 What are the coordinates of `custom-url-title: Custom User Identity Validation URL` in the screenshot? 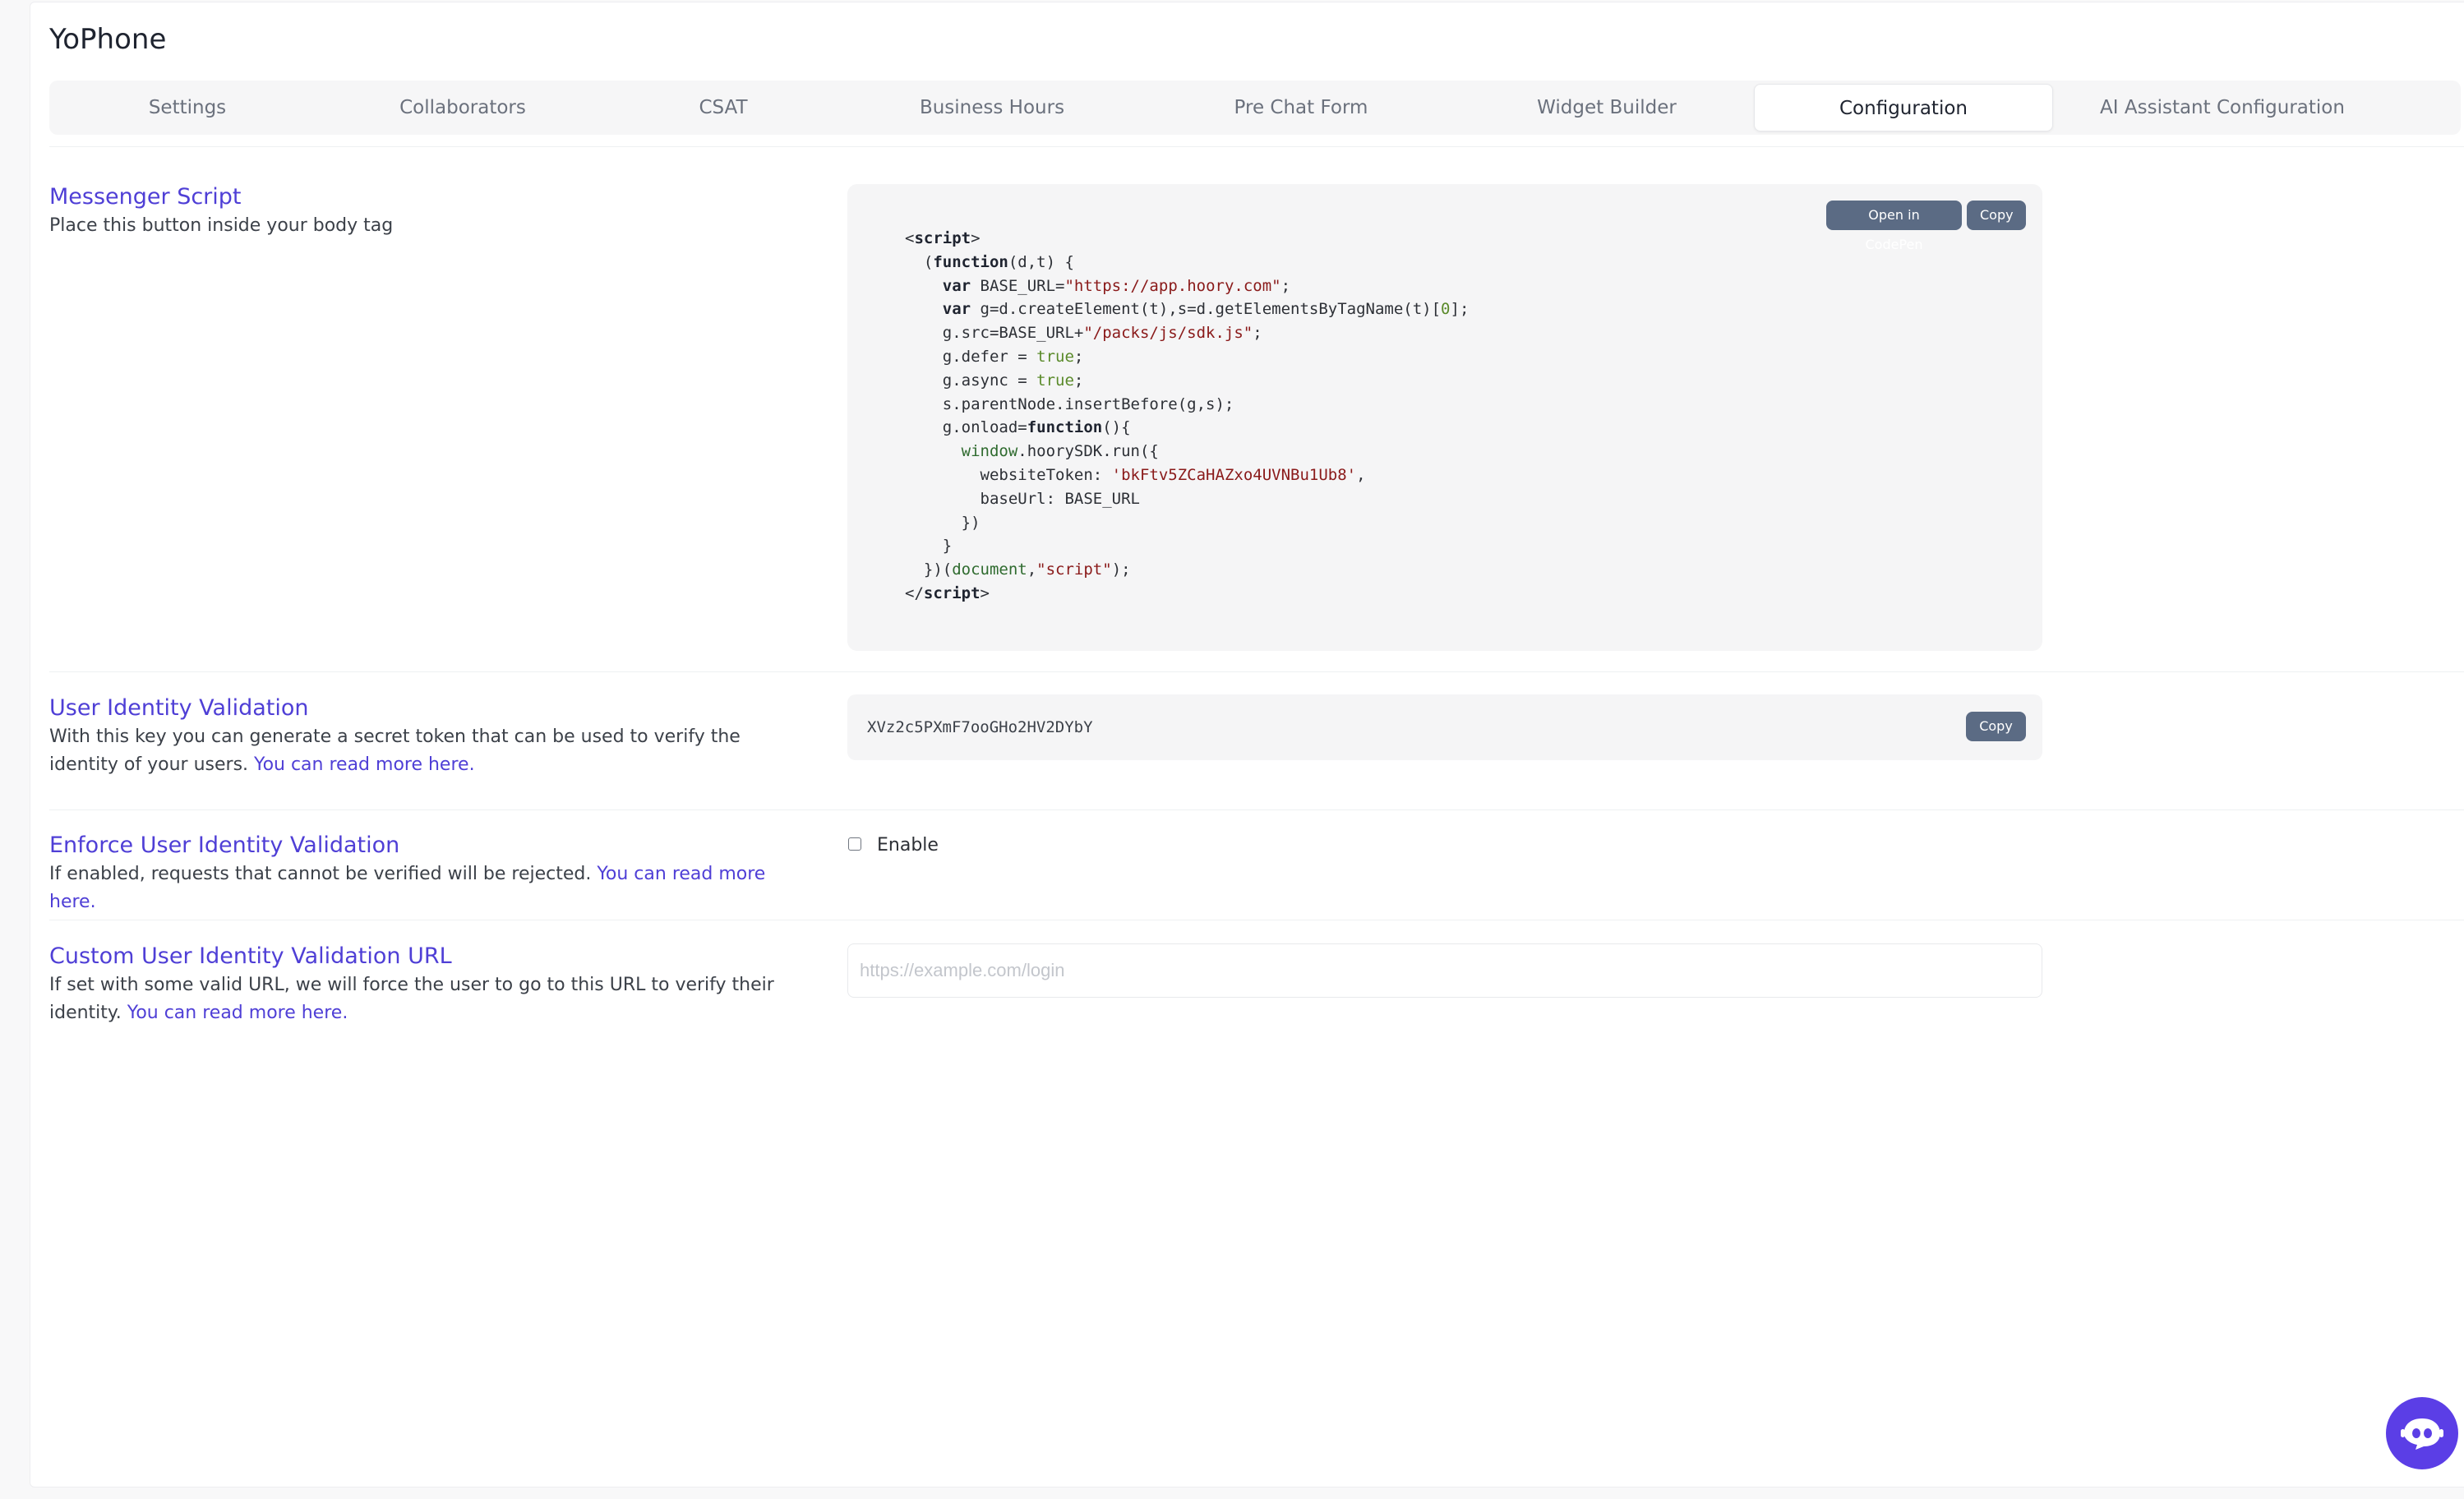 It's located at (251, 956).